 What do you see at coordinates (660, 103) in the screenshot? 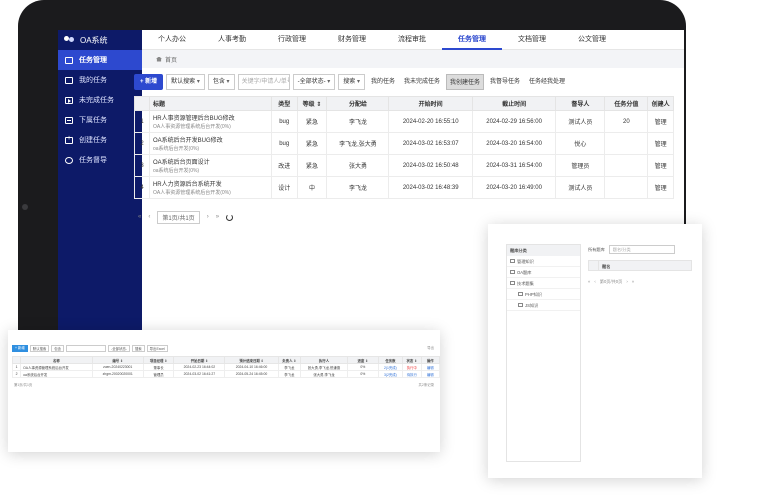
I see `col-header-creator: 创建人` at bounding box center [660, 103].